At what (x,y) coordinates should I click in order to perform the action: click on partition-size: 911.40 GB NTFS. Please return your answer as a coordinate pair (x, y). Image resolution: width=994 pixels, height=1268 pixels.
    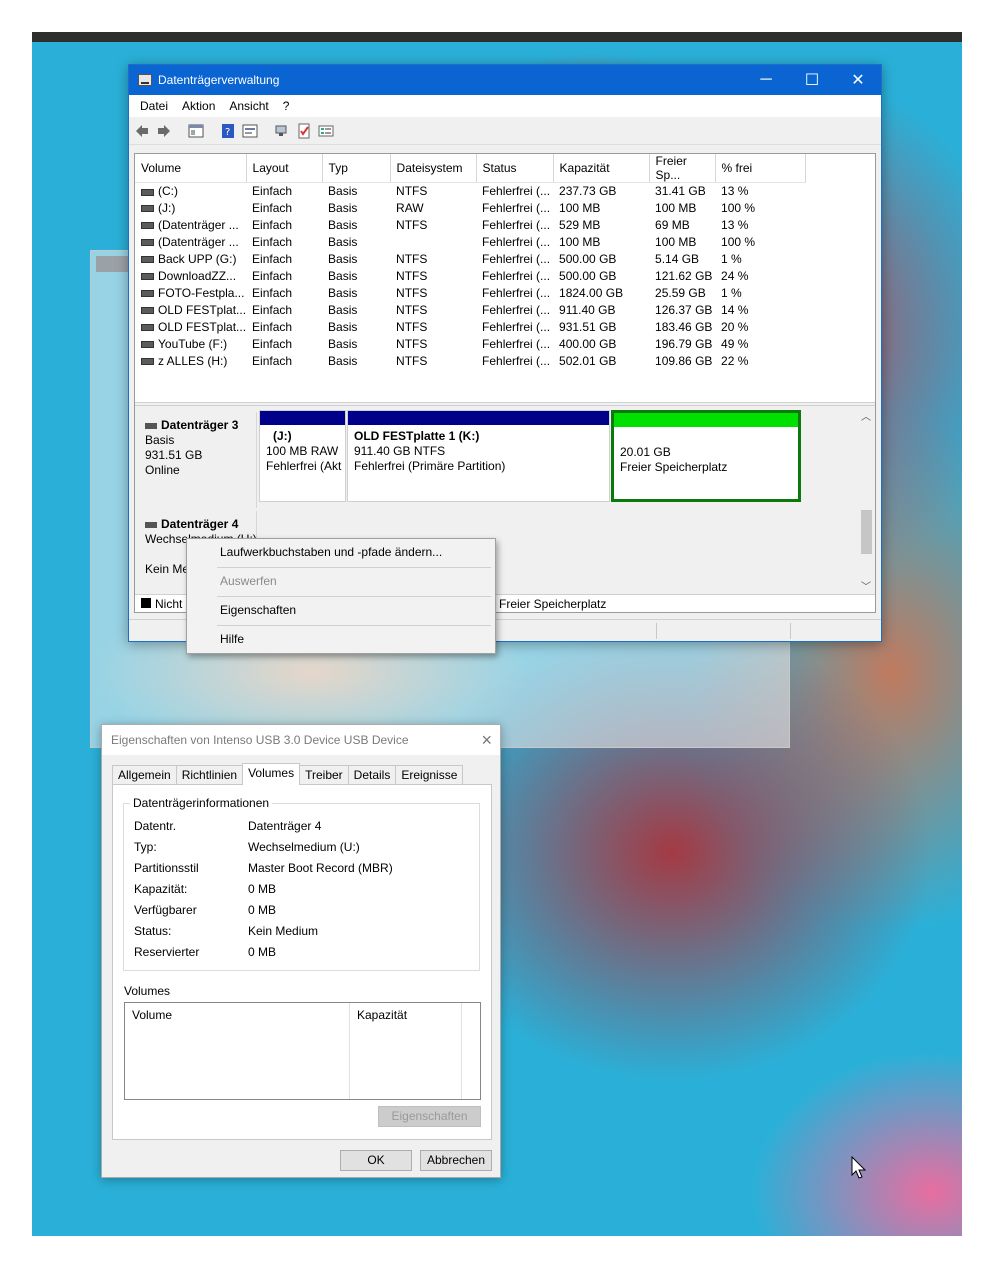
    Looking at the image, I should click on (400, 451).